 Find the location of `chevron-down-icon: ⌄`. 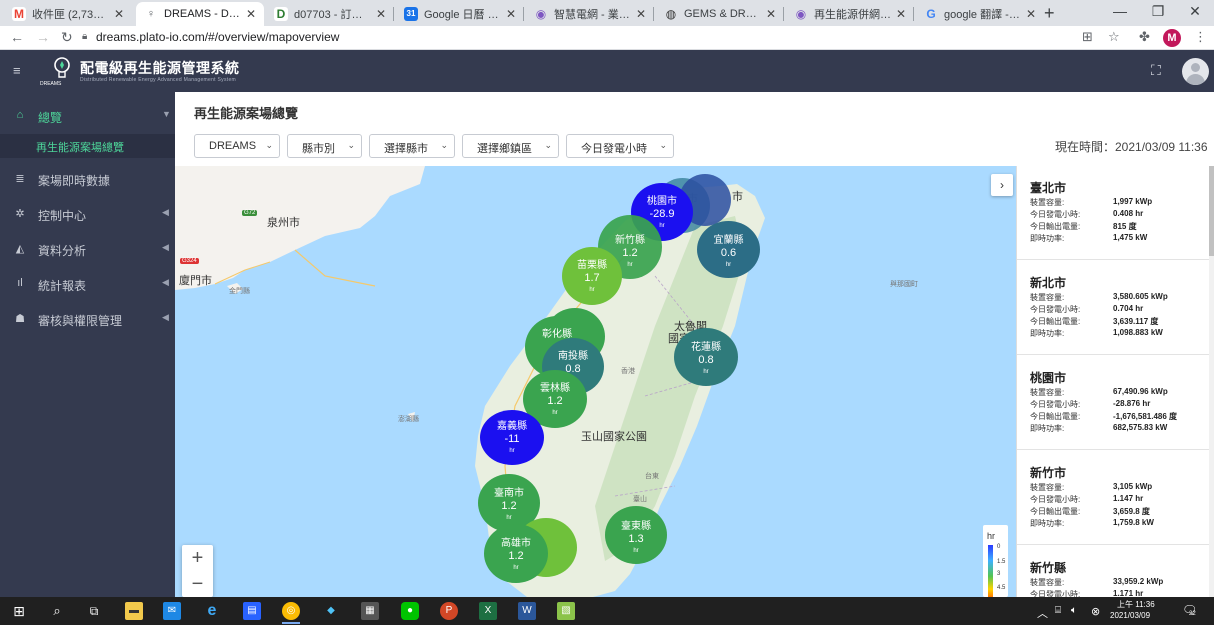

chevron-down-icon: ⌄ is located at coordinates (663, 145).